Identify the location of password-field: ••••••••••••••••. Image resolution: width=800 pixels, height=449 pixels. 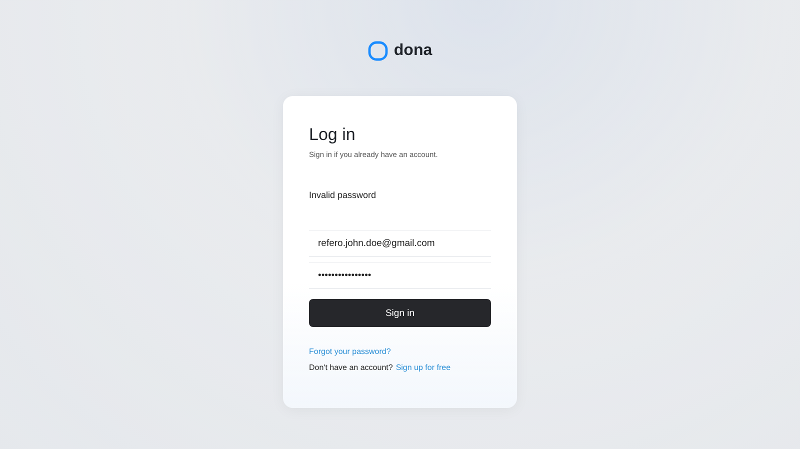
(400, 275).